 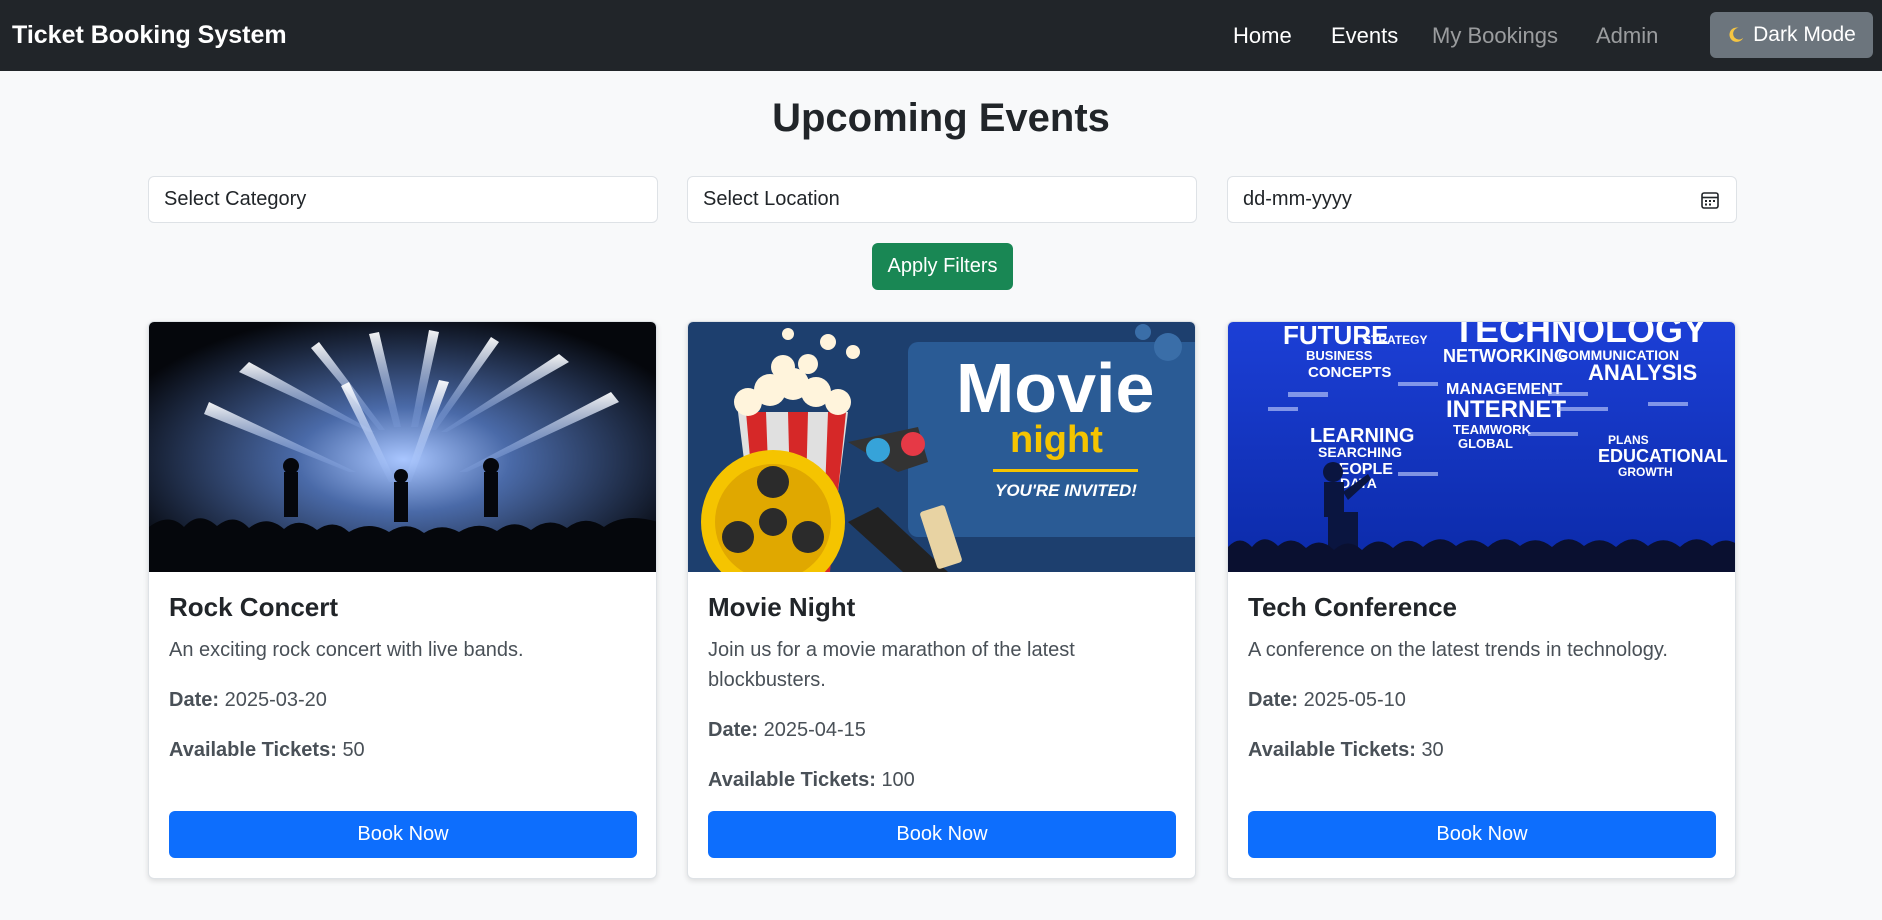 I want to click on rock-concert-image, so click(x=402, y=447).